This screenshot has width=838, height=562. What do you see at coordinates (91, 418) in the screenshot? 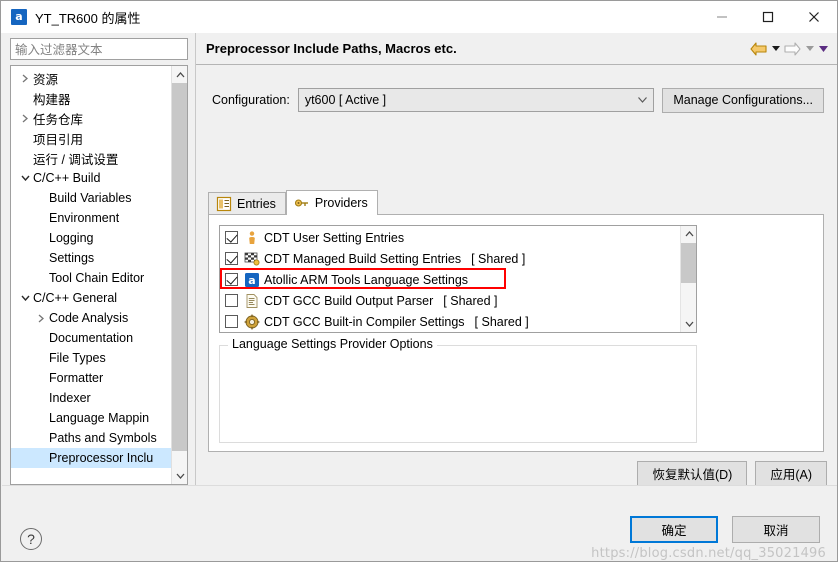
I see `sidebar-item: Language Mappin` at bounding box center [91, 418].